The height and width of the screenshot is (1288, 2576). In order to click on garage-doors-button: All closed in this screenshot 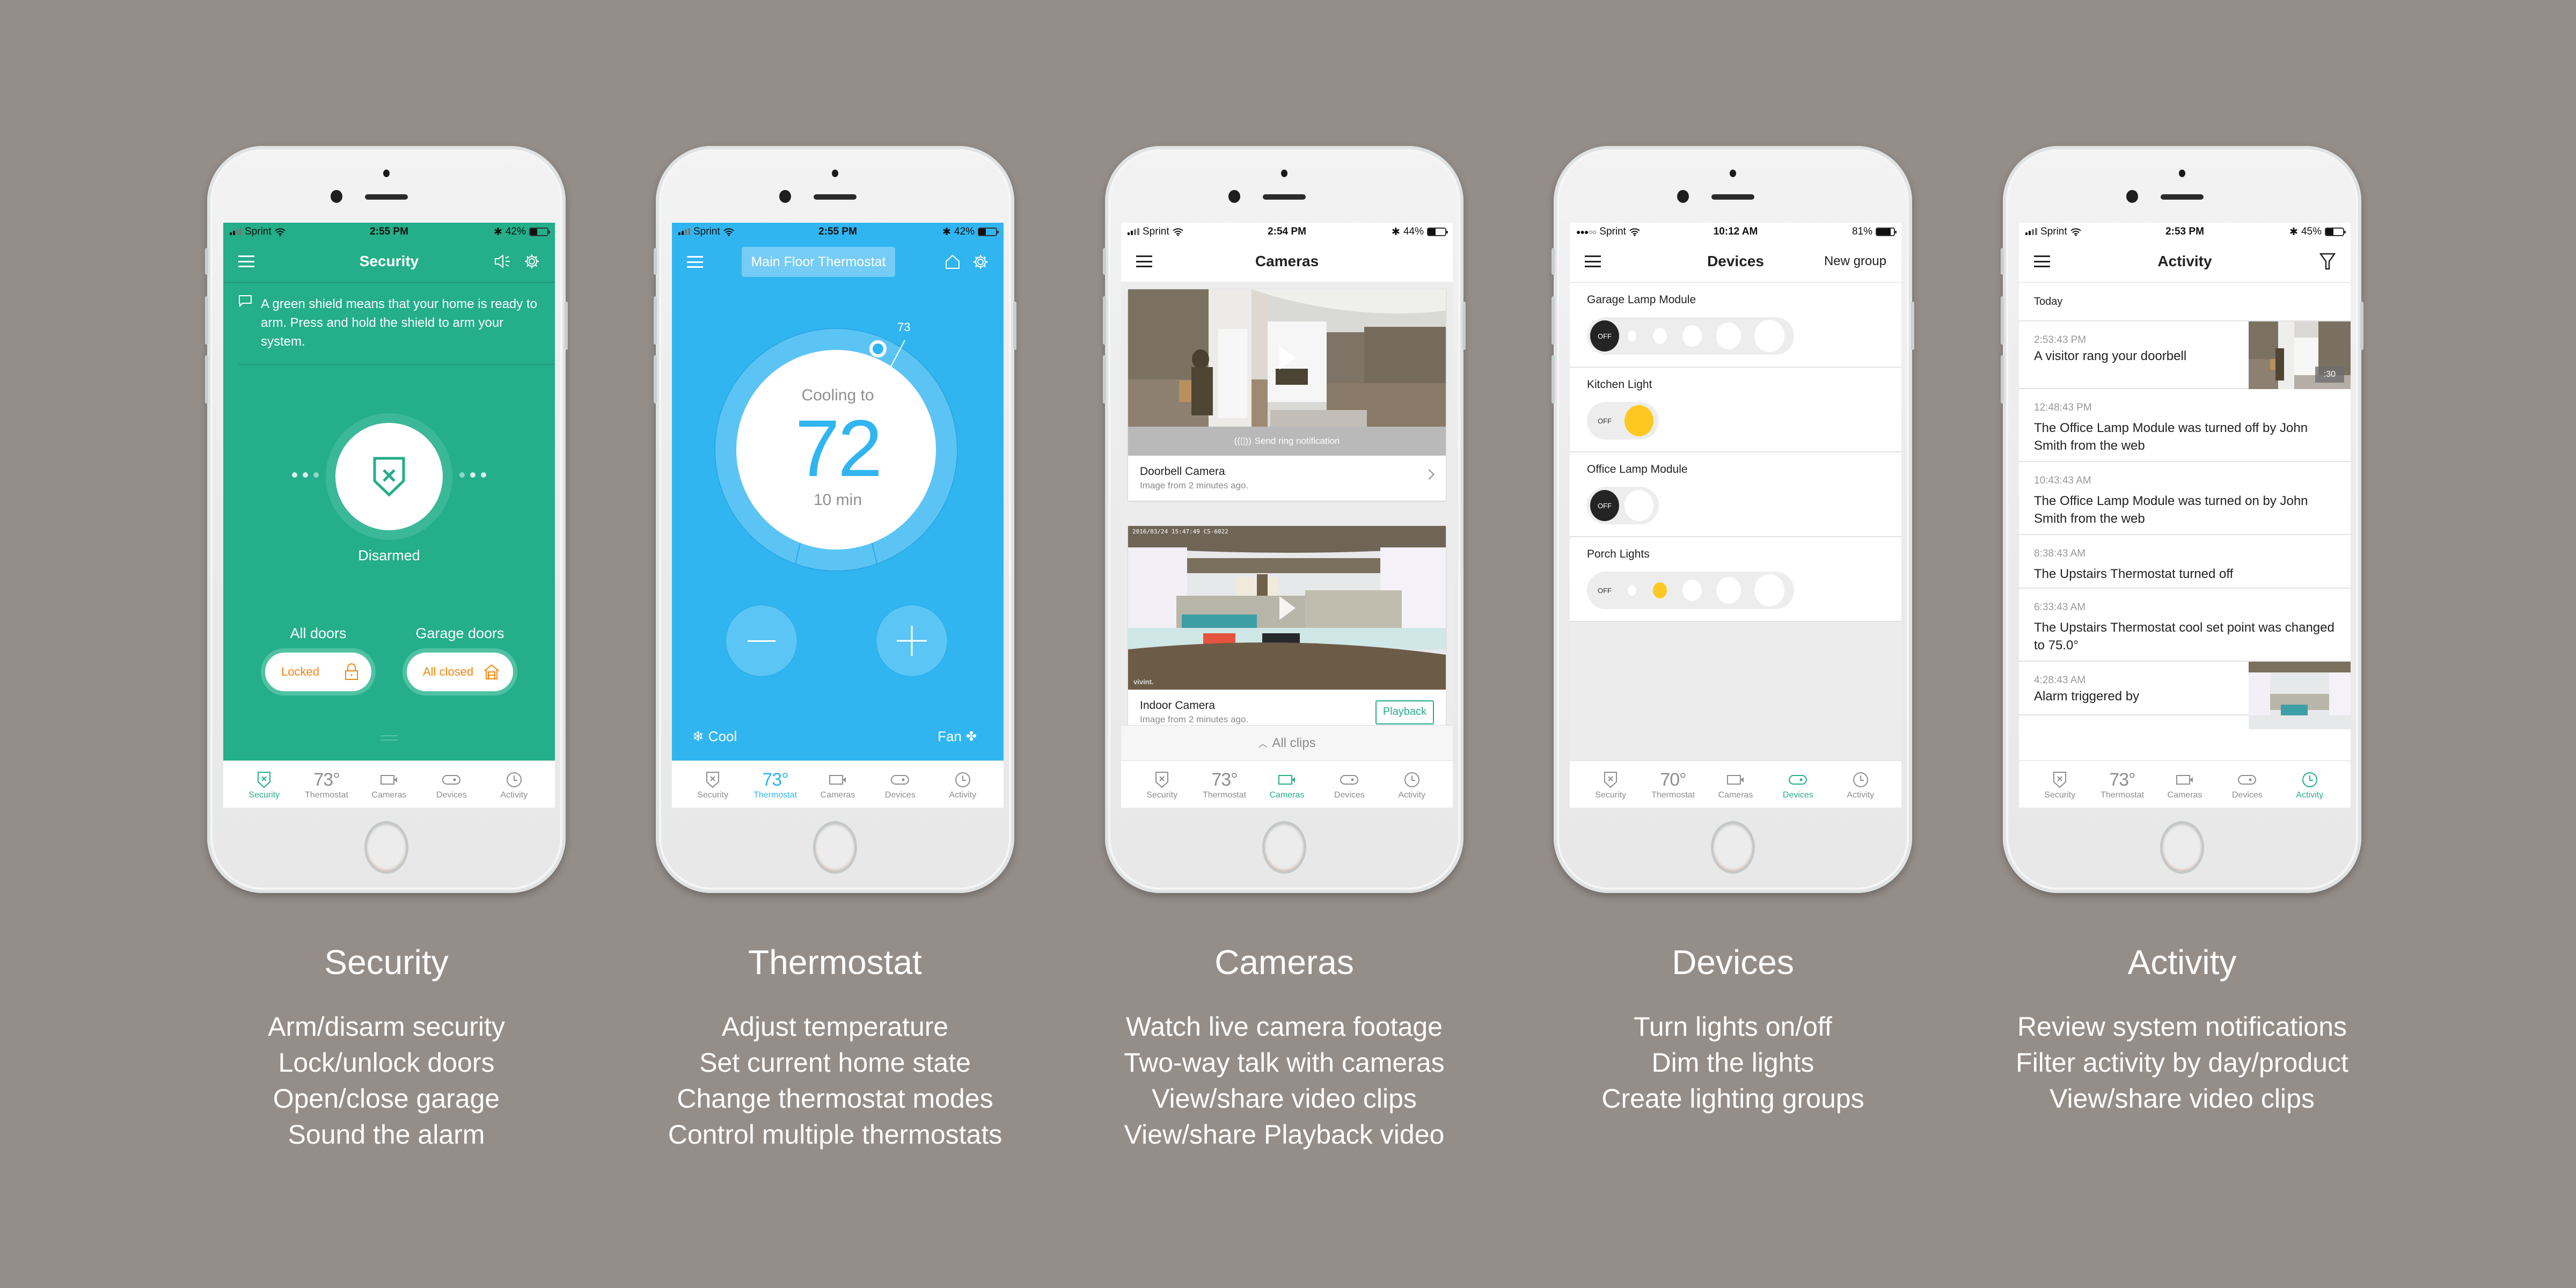, I will do `click(459, 672)`.